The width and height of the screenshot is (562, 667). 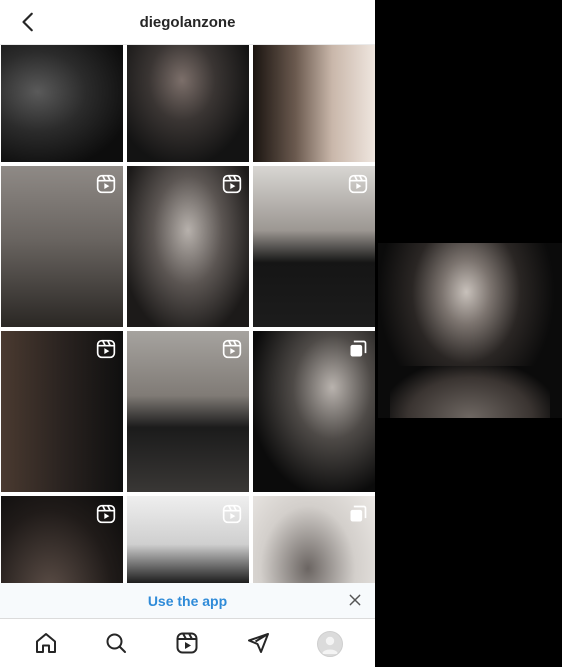 I want to click on bottom-nav, so click(x=187, y=642).